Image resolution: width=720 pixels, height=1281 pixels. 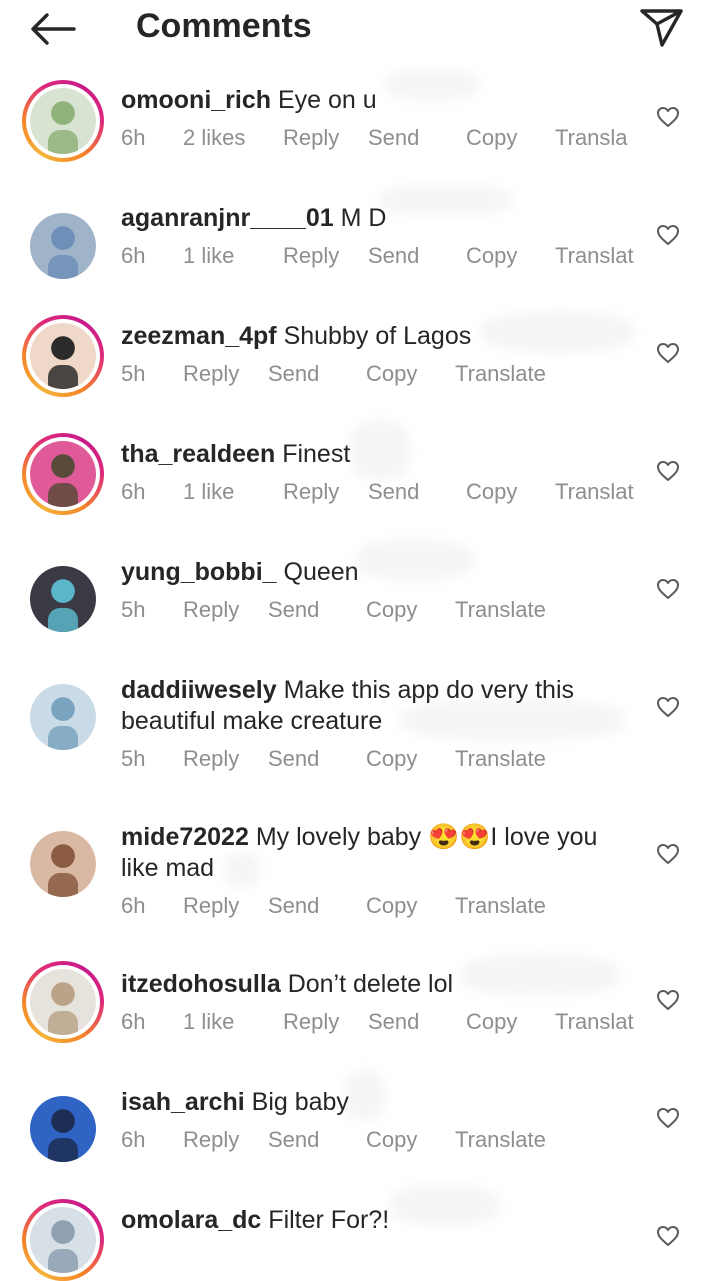 What do you see at coordinates (53, 29) in the screenshot?
I see `arrow-left-icon` at bounding box center [53, 29].